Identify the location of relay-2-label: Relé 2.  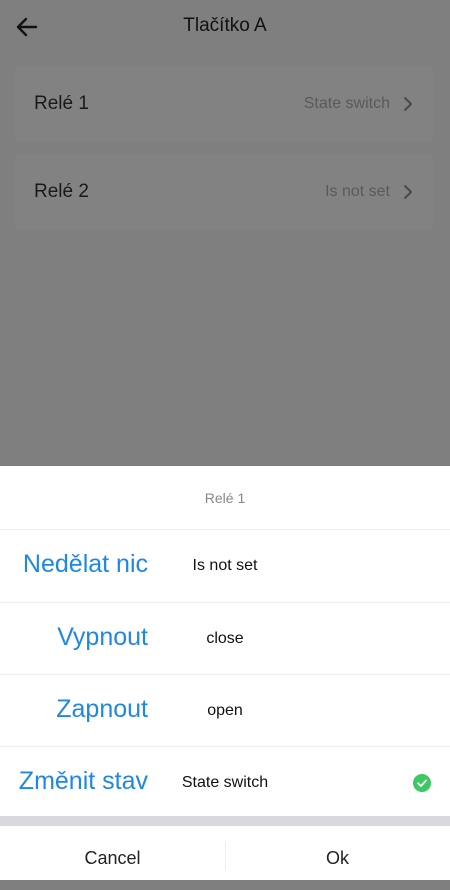
(61, 191).